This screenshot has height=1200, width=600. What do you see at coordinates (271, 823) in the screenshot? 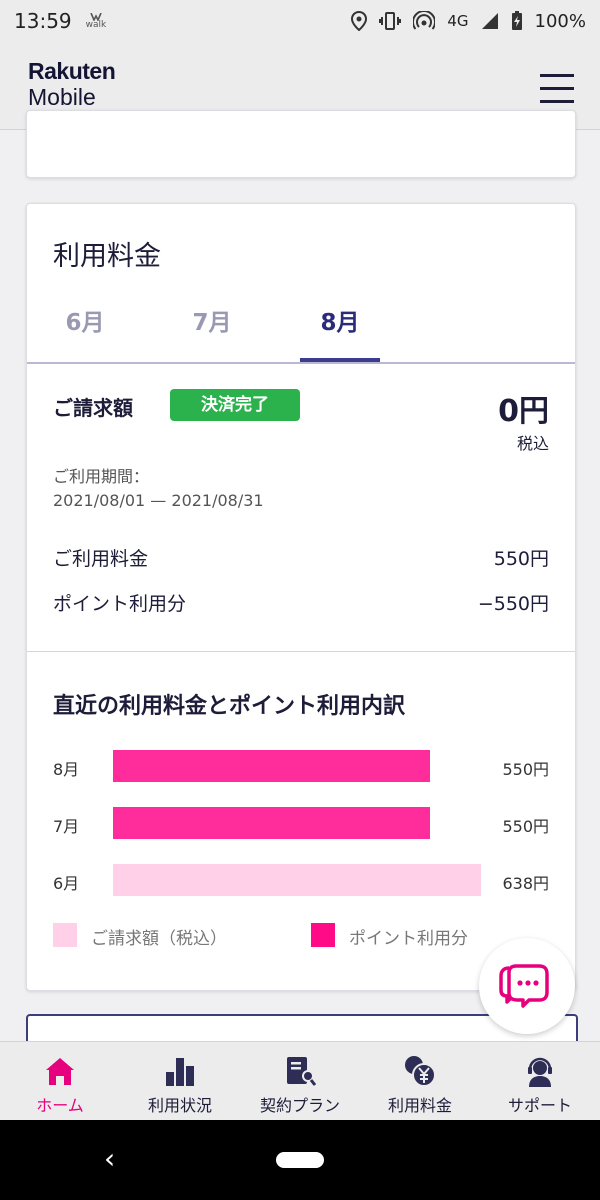
I see `bar-jul` at bounding box center [271, 823].